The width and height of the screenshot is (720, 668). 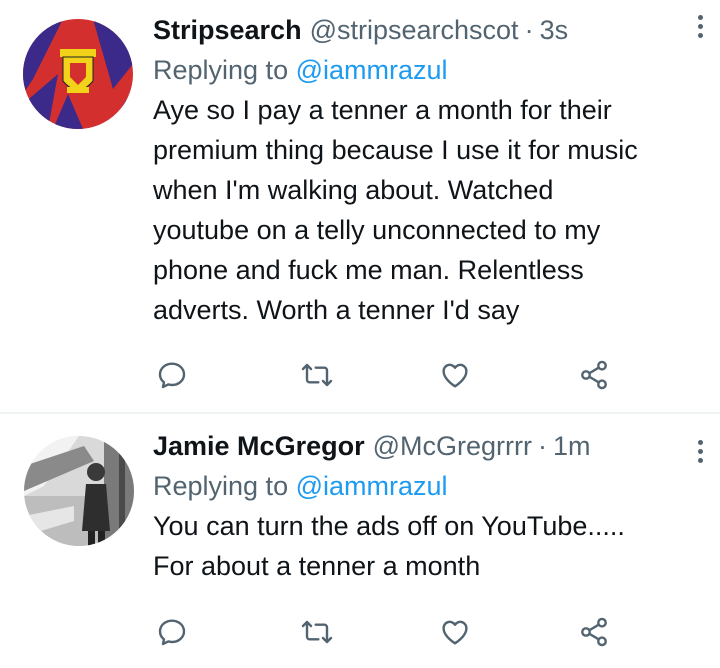 I want to click on tweet-text-line: when I'm walking about. Watched, so click(x=353, y=190).